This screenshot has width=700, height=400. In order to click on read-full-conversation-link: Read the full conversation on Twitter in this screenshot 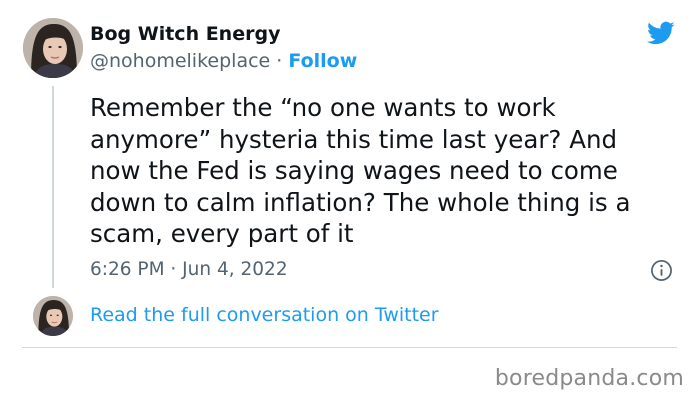, I will do `click(264, 315)`.